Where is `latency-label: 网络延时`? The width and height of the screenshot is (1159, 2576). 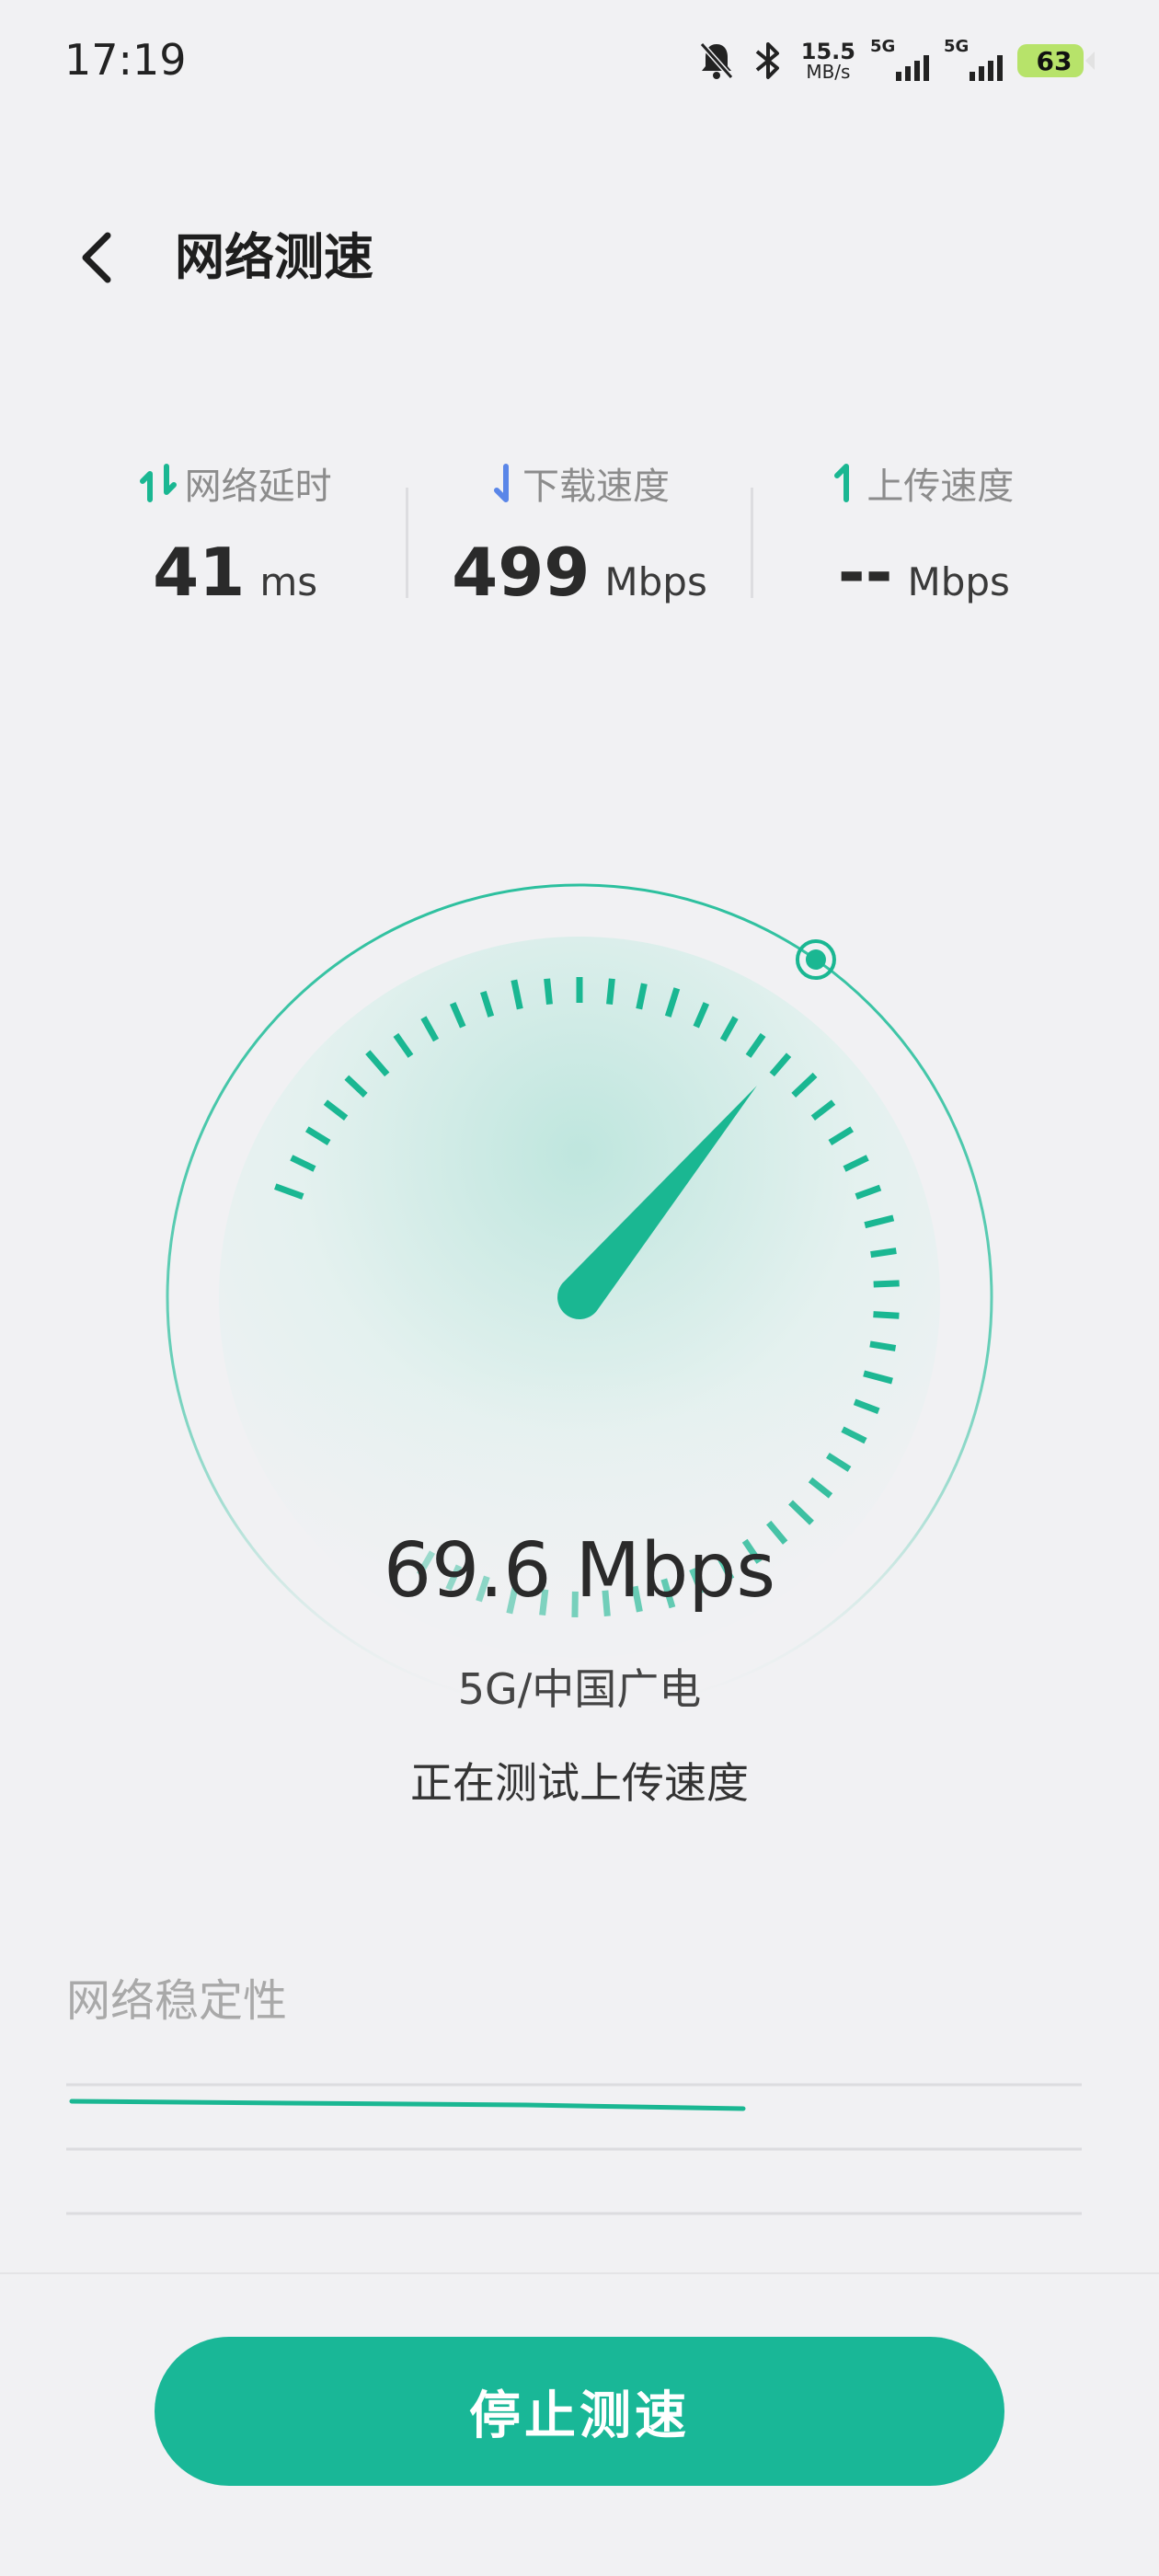 latency-label: 网络延时 is located at coordinates (258, 487).